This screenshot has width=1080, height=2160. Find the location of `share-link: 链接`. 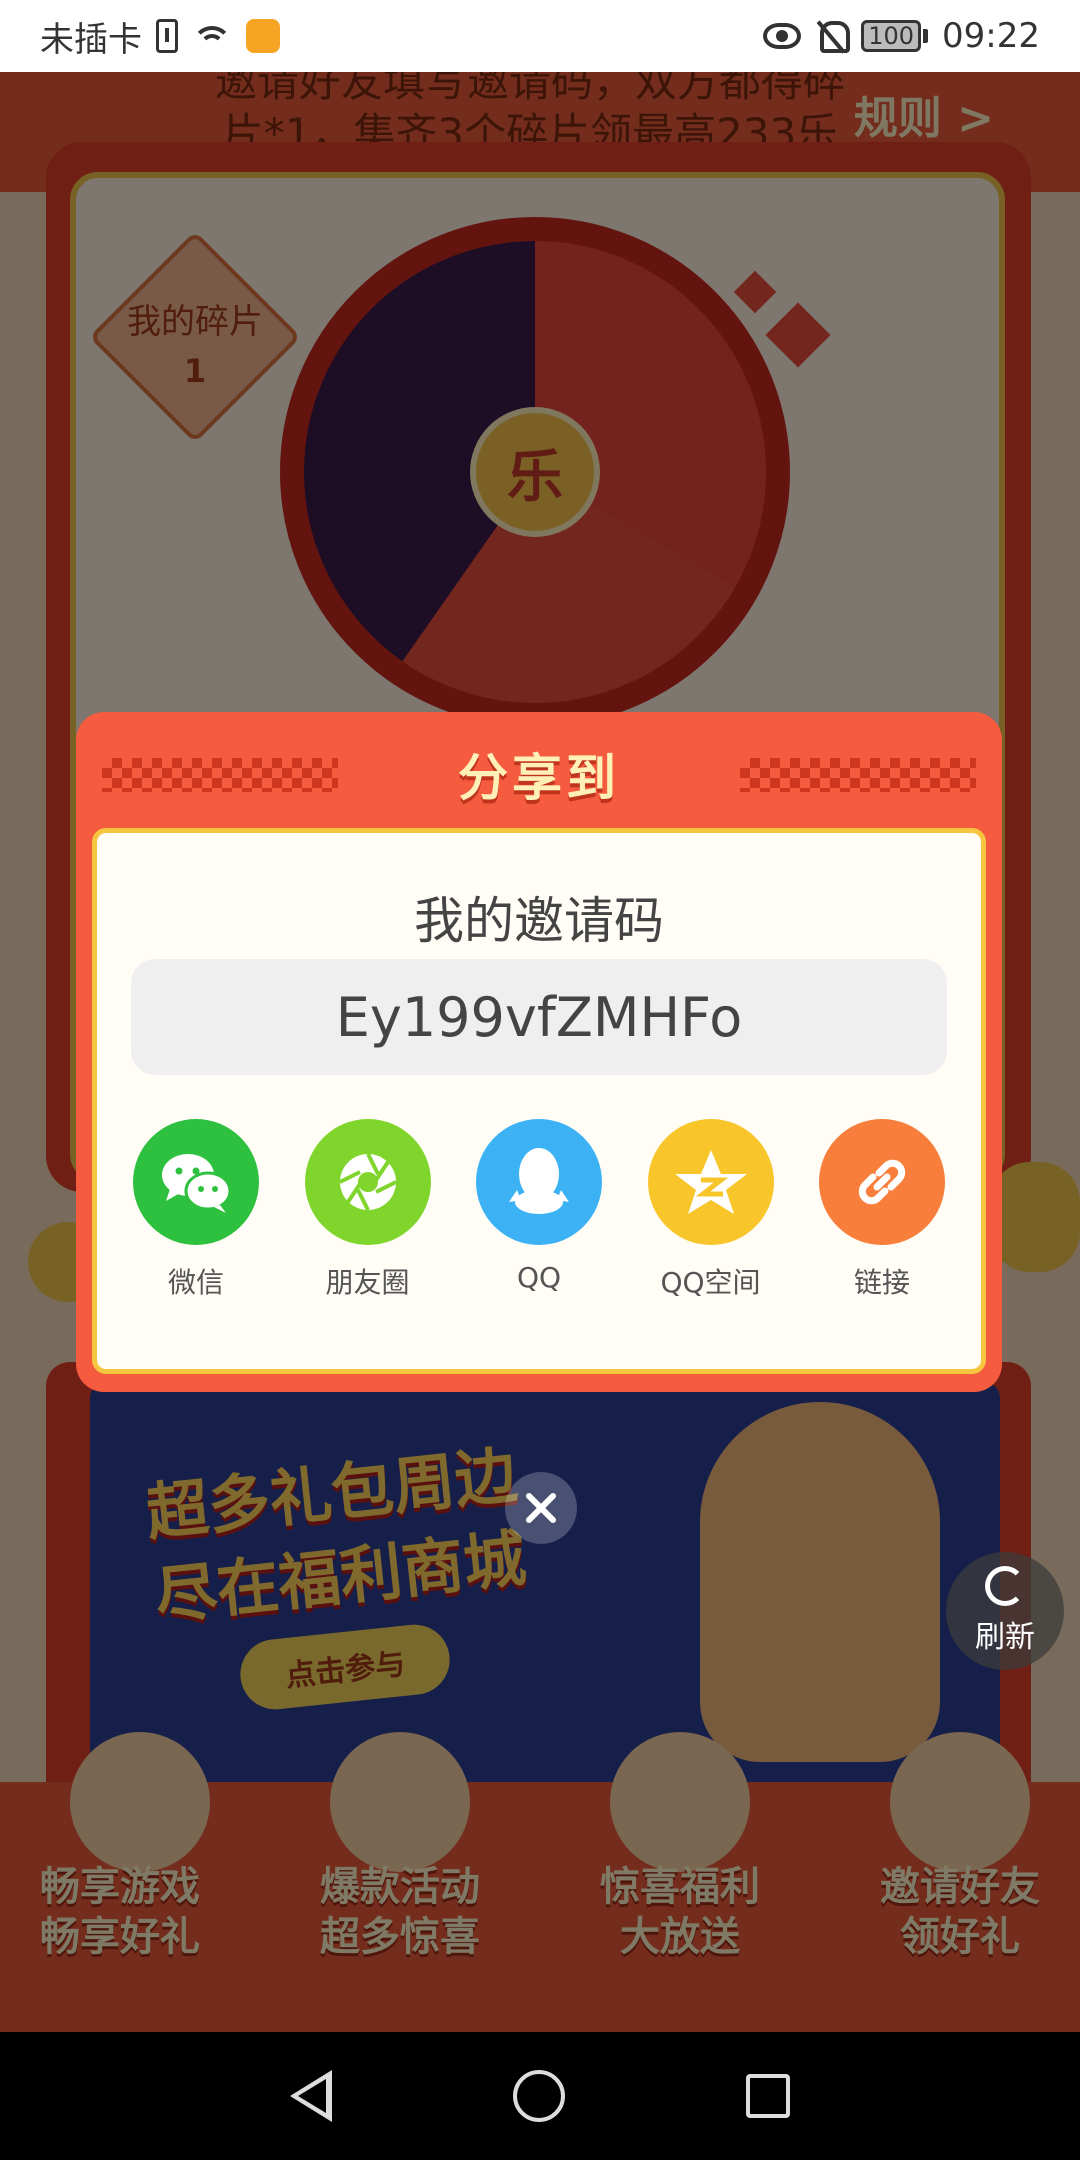

share-link: 链接 is located at coordinates (882, 1214).